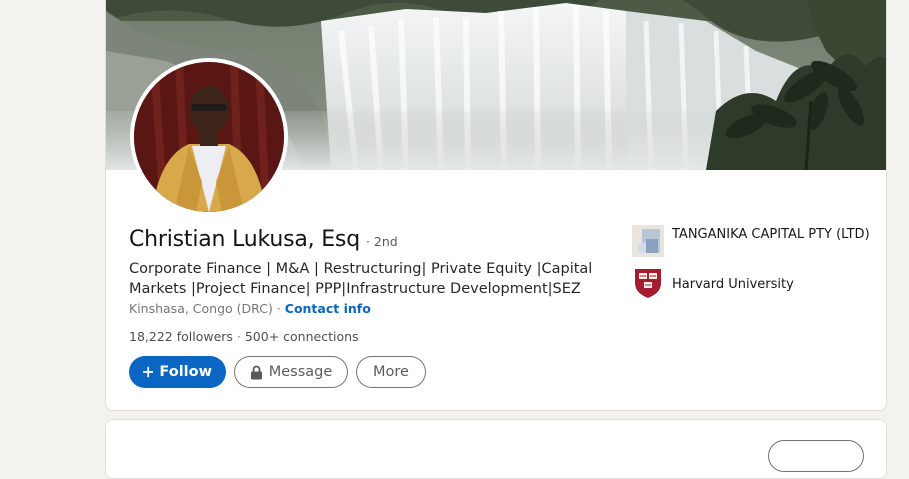 The image size is (909, 479). I want to click on profile-photo, so click(209, 137).